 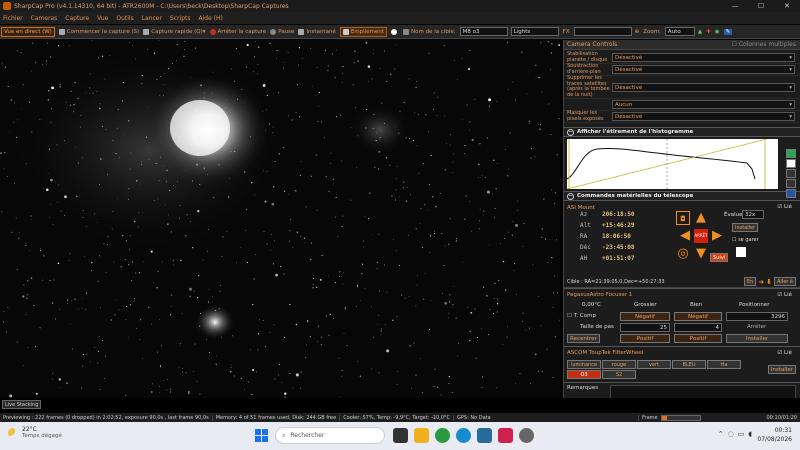 I want to click on filter-s2-button: S2, so click(x=619, y=374).